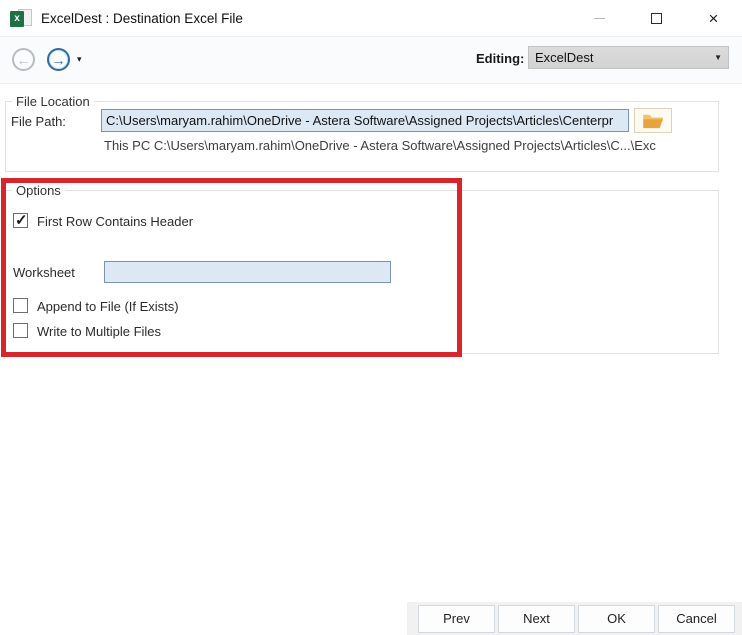 Image resolution: width=742 pixels, height=635 pixels. I want to click on file-location-group-label: File Location, so click(53, 101).